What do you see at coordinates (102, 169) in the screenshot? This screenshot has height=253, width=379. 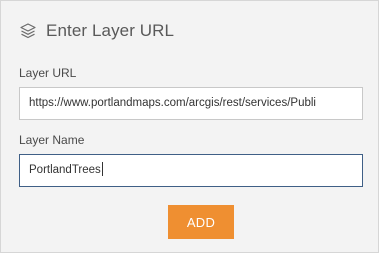 I see `text-caret` at bounding box center [102, 169].